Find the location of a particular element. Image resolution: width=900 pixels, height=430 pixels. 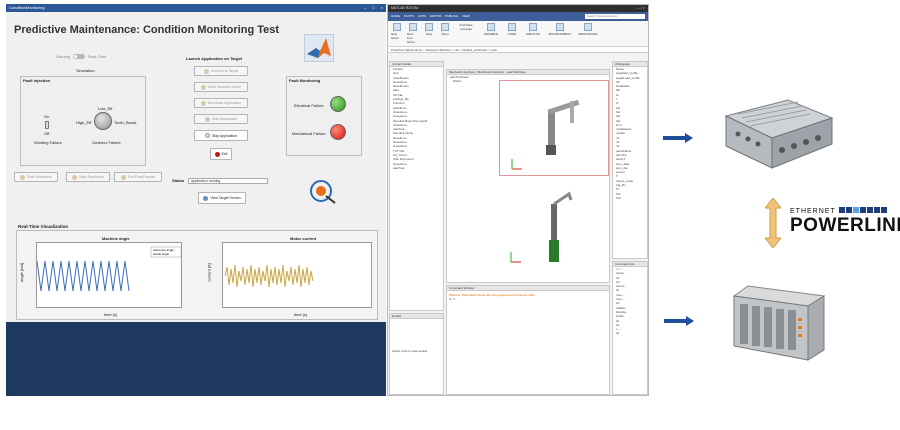

view-target-screen-button: View Target Screen is located at coordinates (222, 198).